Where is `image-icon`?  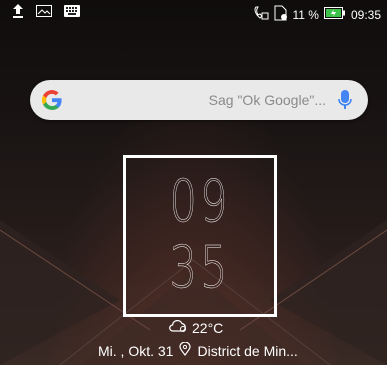
image-icon is located at coordinates (44, 12).